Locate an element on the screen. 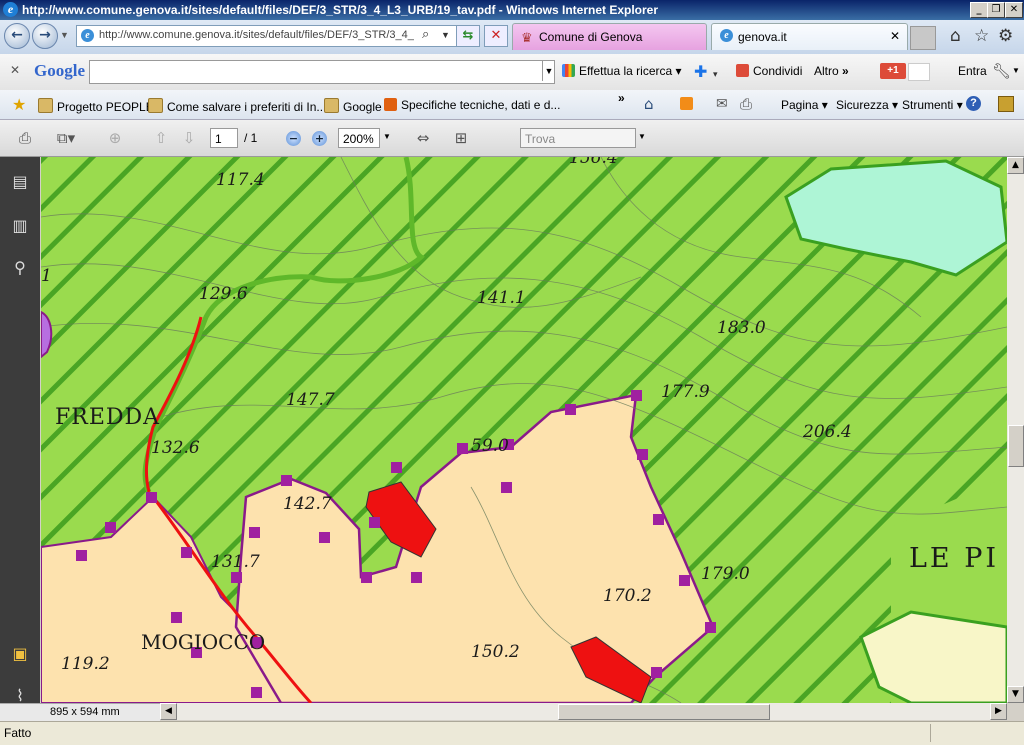 The image size is (1024, 745). more-button: Altro » is located at coordinates (831, 71).